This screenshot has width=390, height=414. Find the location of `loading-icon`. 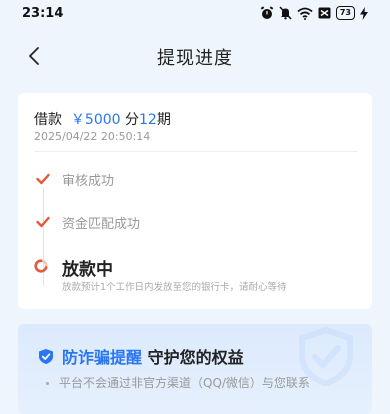

loading-icon is located at coordinates (41, 266).